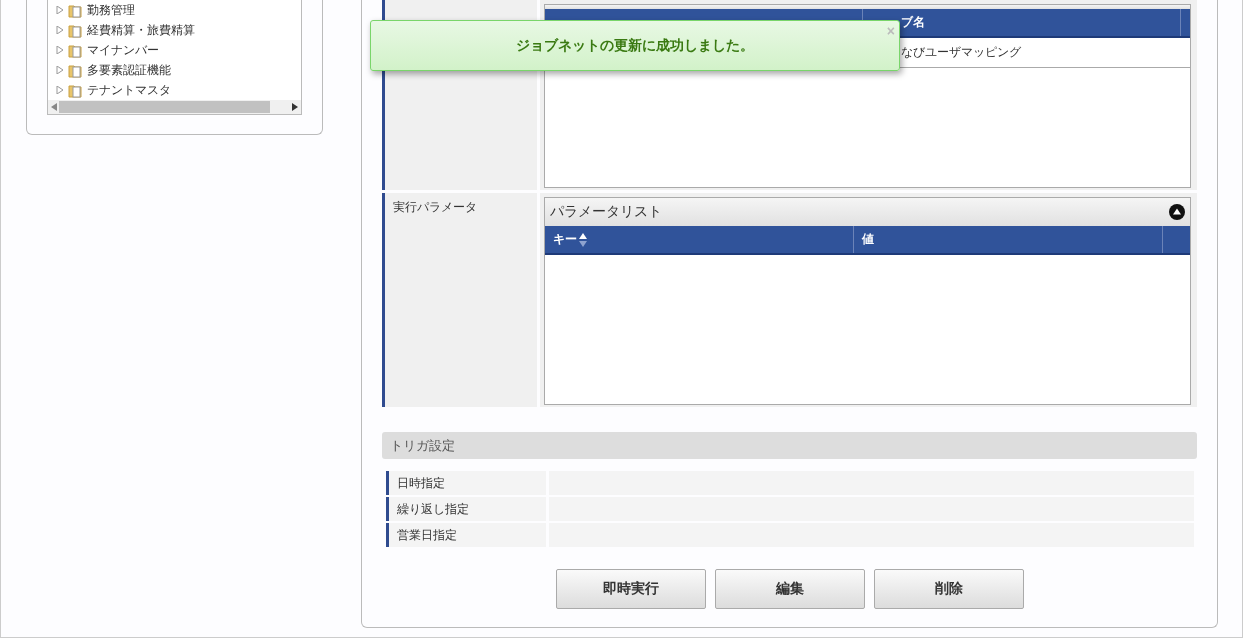 The width and height of the screenshot is (1243, 638). I want to click on column-header: 値, so click(1008, 239).